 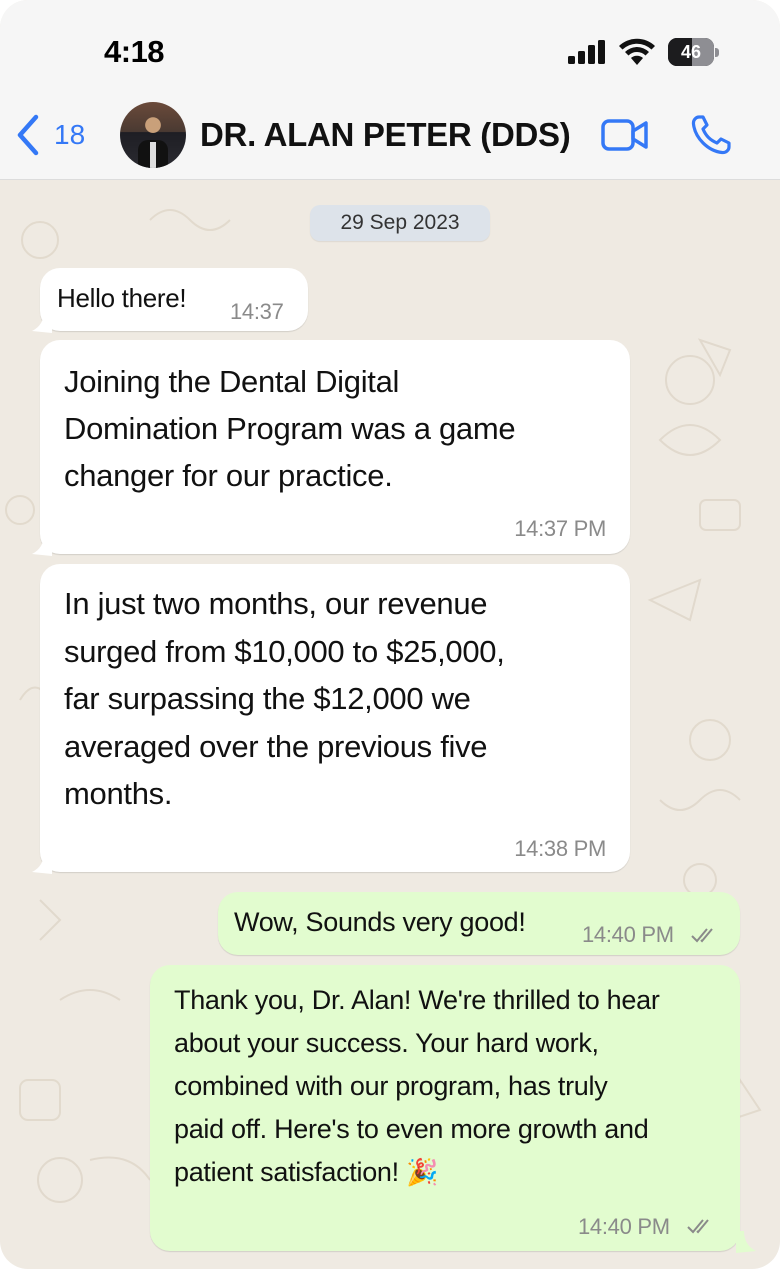 I want to click on message-time: 14:38 PM, so click(x=560, y=848).